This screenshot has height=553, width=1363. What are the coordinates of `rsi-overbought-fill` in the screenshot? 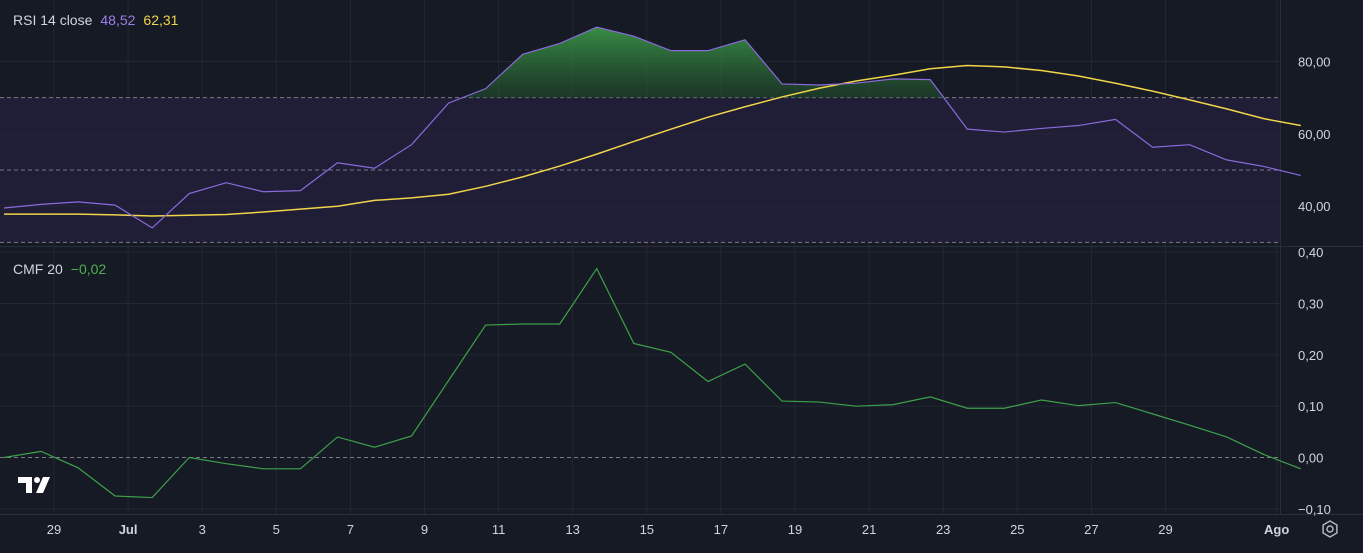 It's located at (703, 62).